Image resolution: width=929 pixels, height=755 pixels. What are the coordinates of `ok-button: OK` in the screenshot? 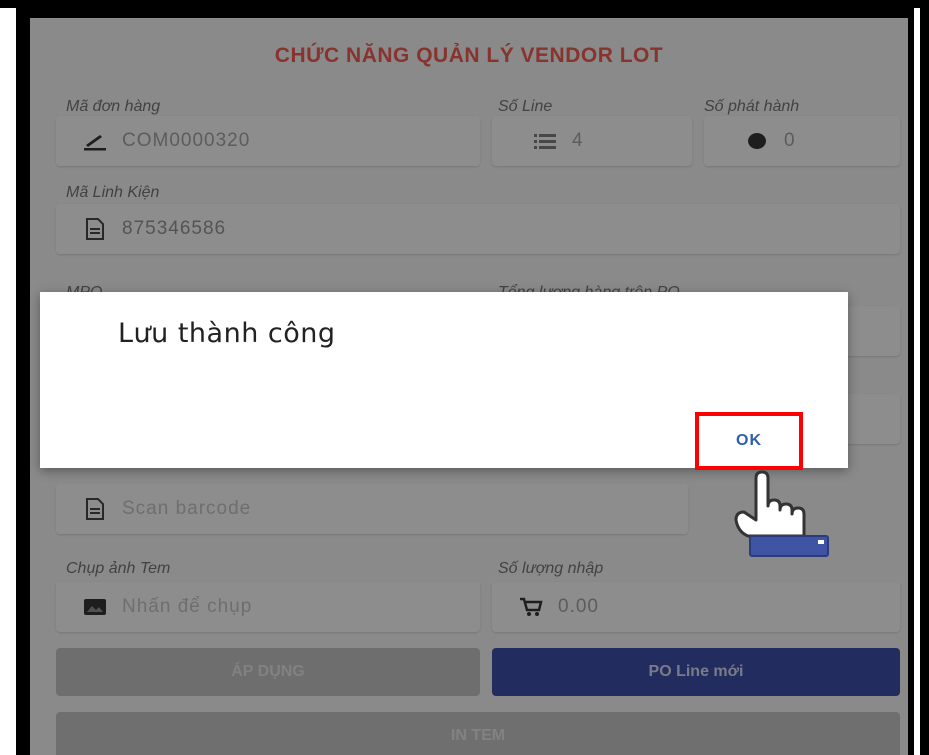 It's located at (749, 441).